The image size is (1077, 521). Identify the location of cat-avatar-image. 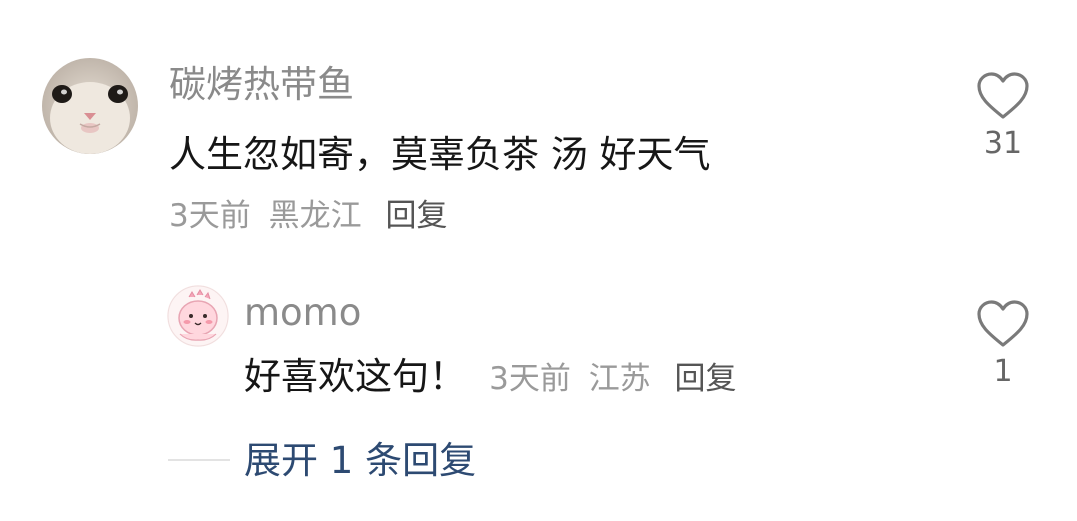
(90, 106).